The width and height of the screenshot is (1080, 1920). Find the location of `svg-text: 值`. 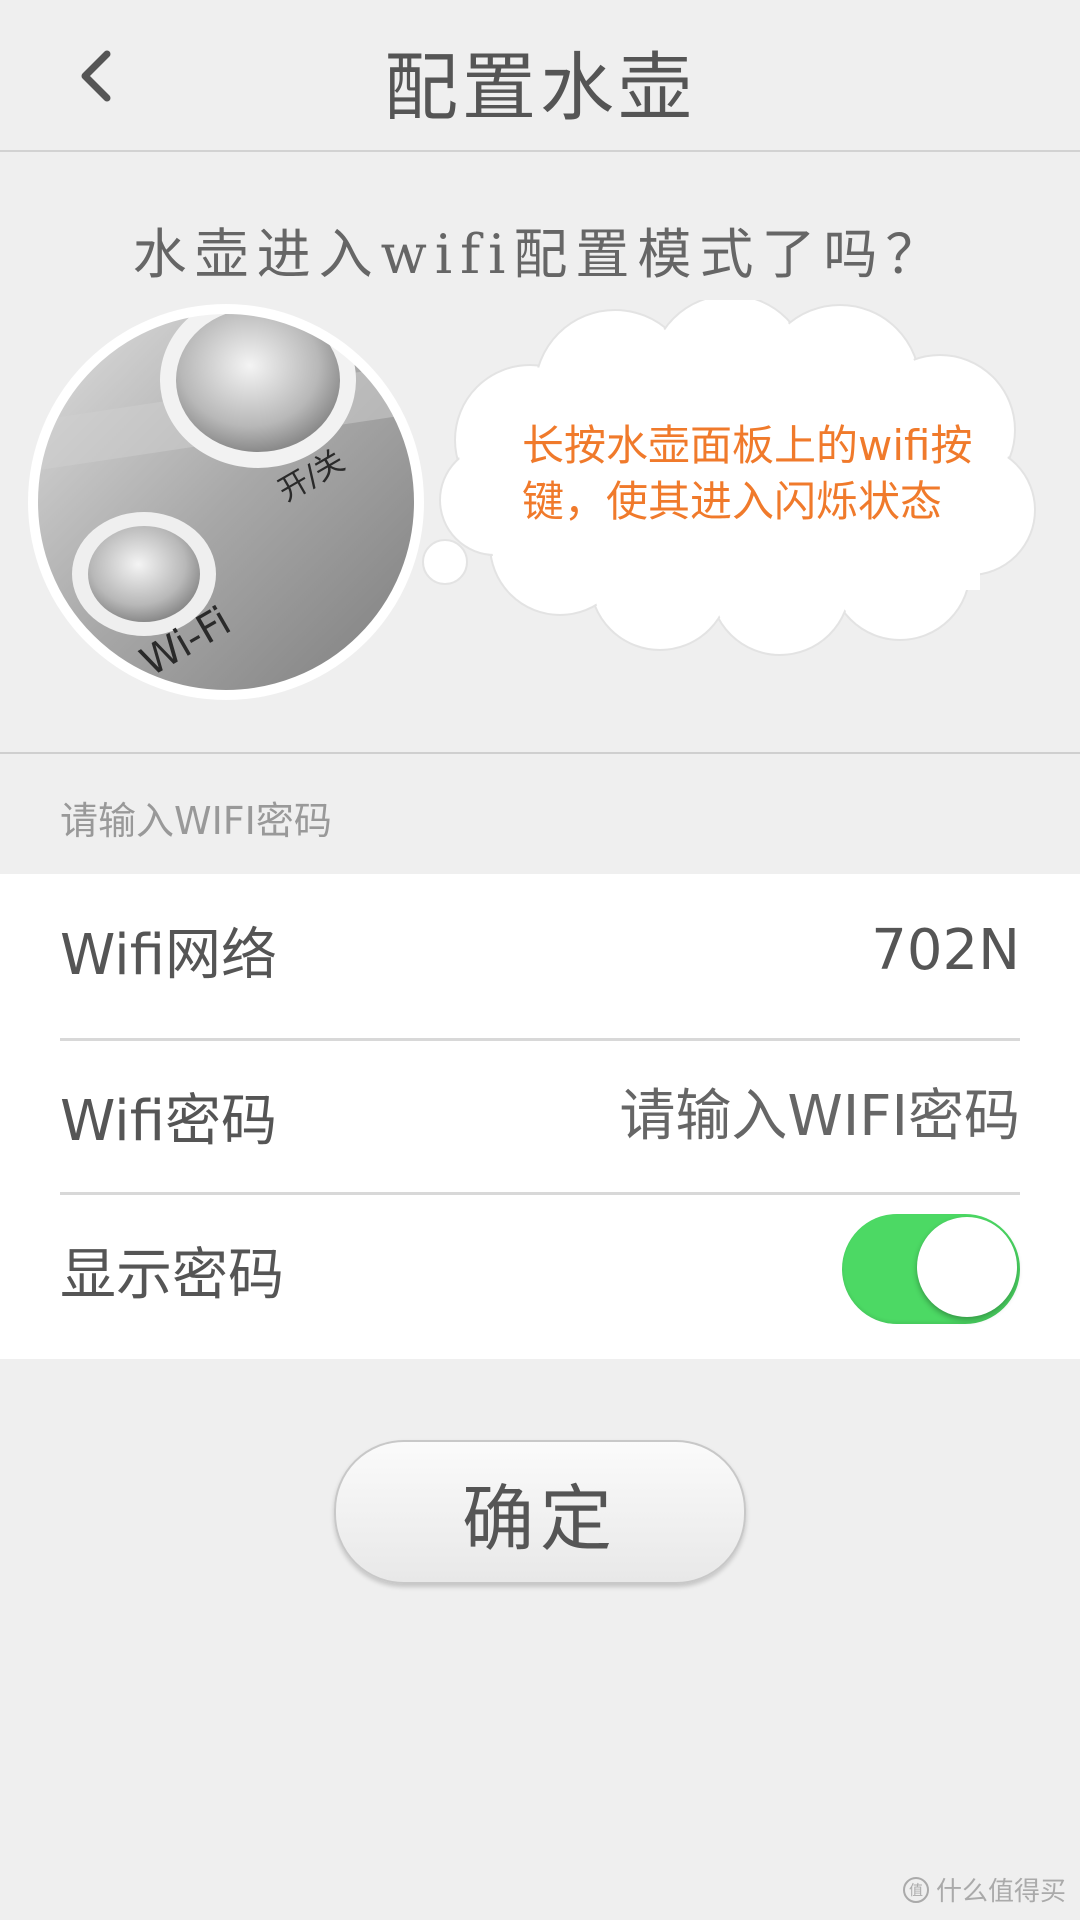

svg-text: 值 is located at coordinates (916, 1891).